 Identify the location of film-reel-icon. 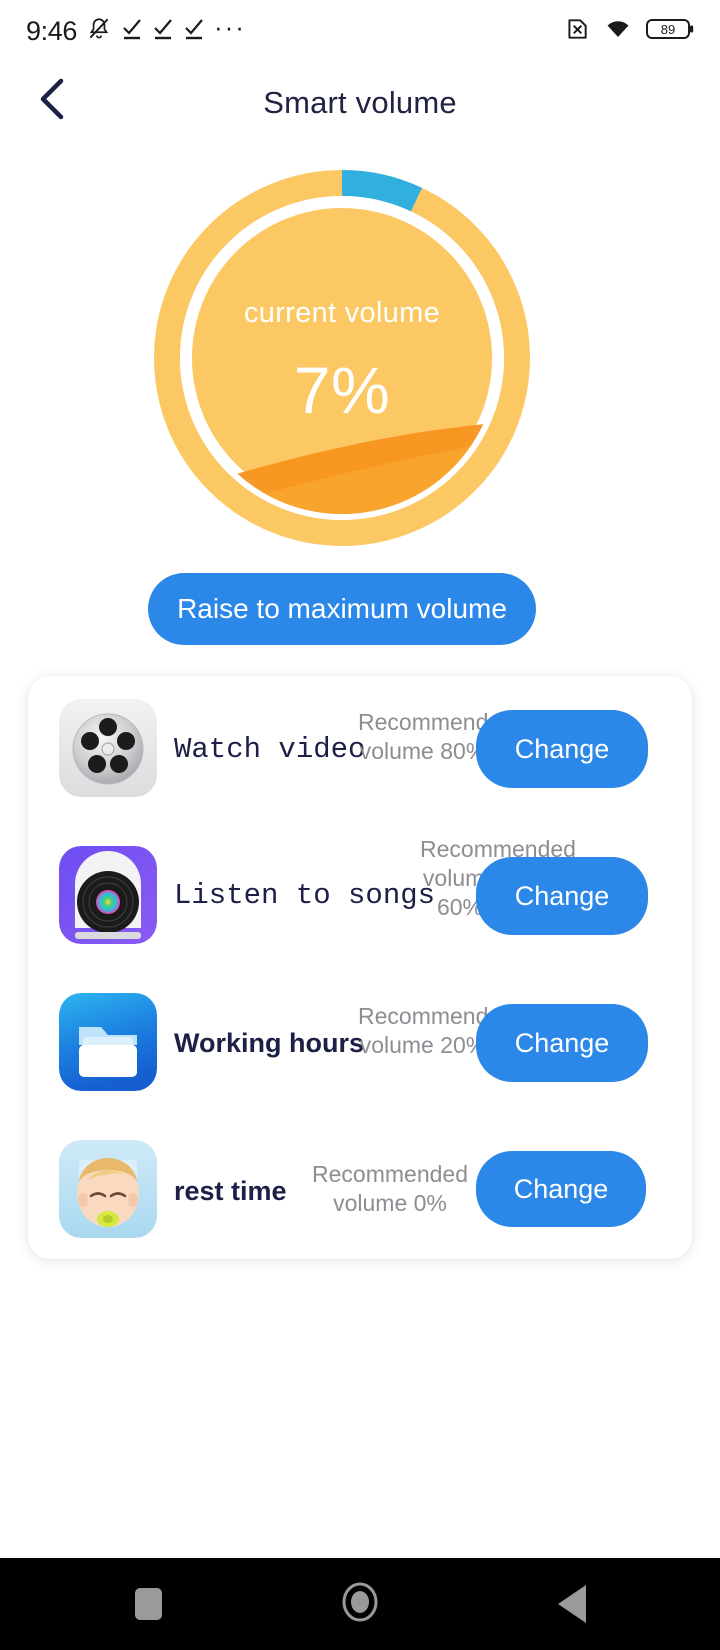
(108, 748).